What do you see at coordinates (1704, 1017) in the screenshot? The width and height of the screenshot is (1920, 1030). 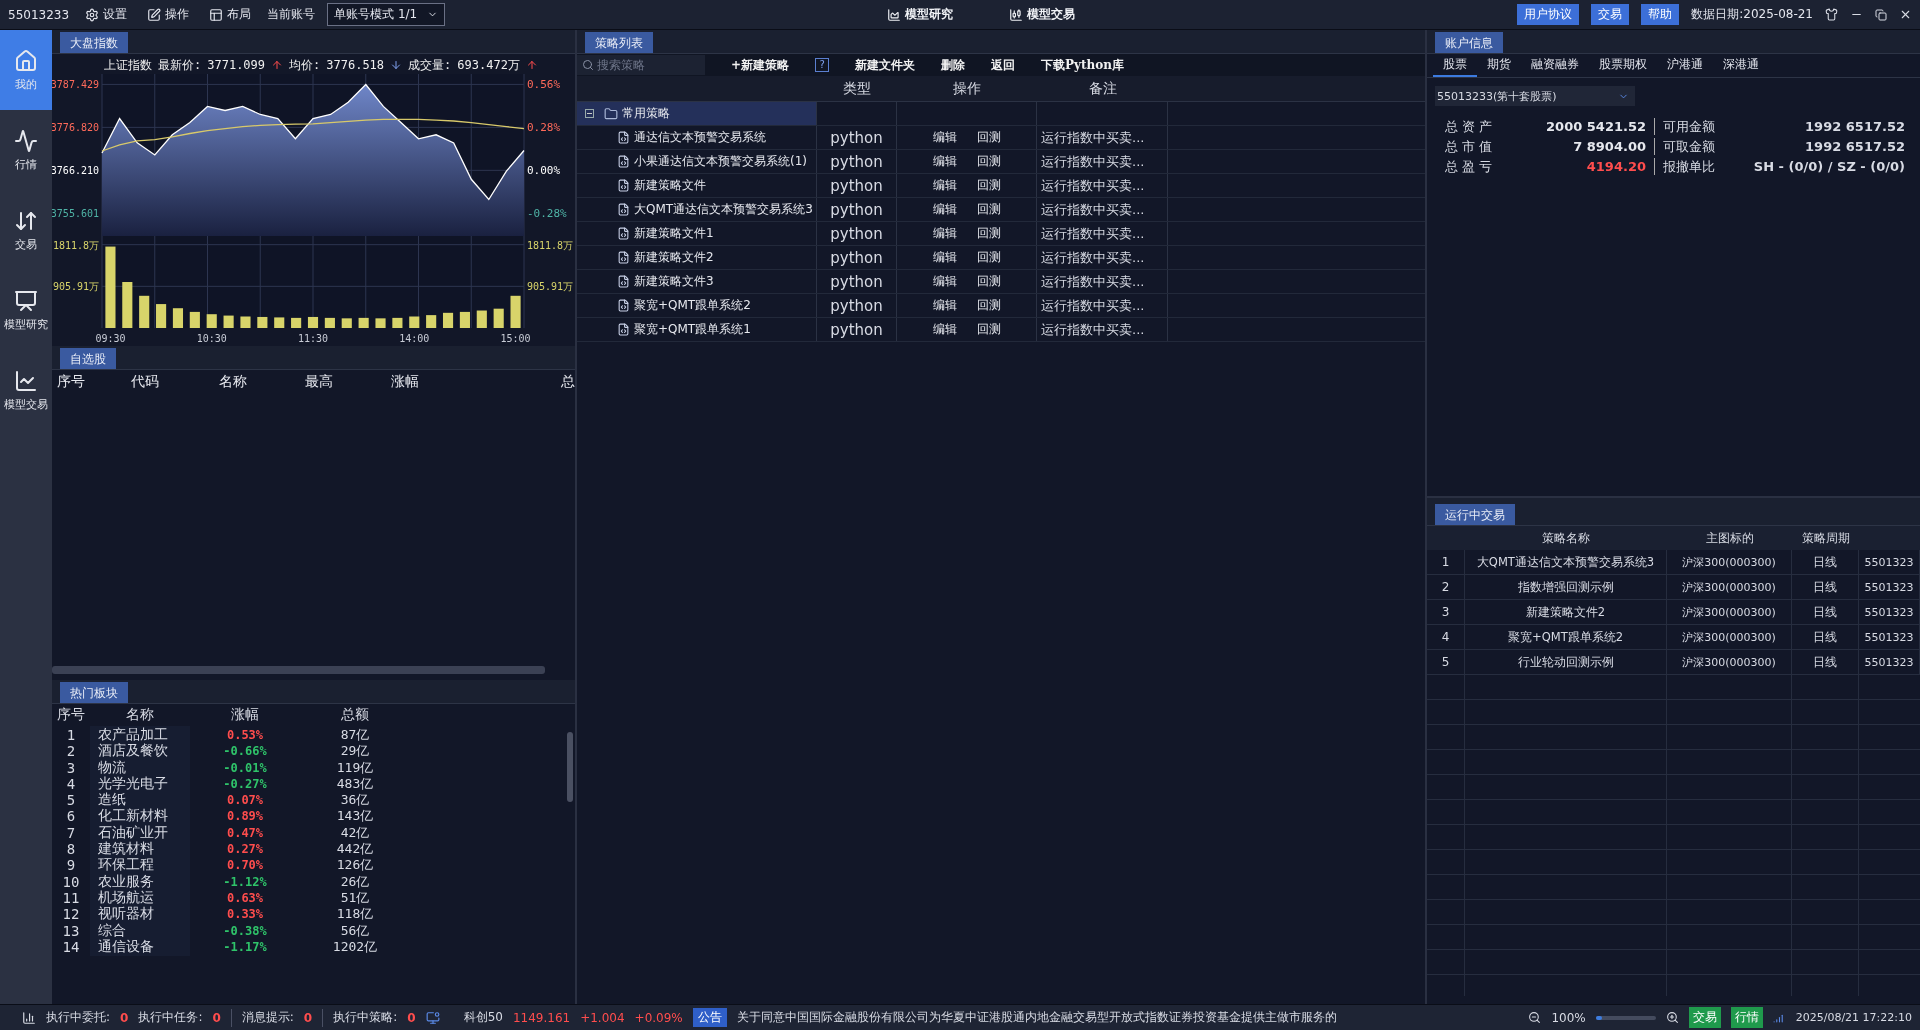 I see `status-button: 交易` at bounding box center [1704, 1017].